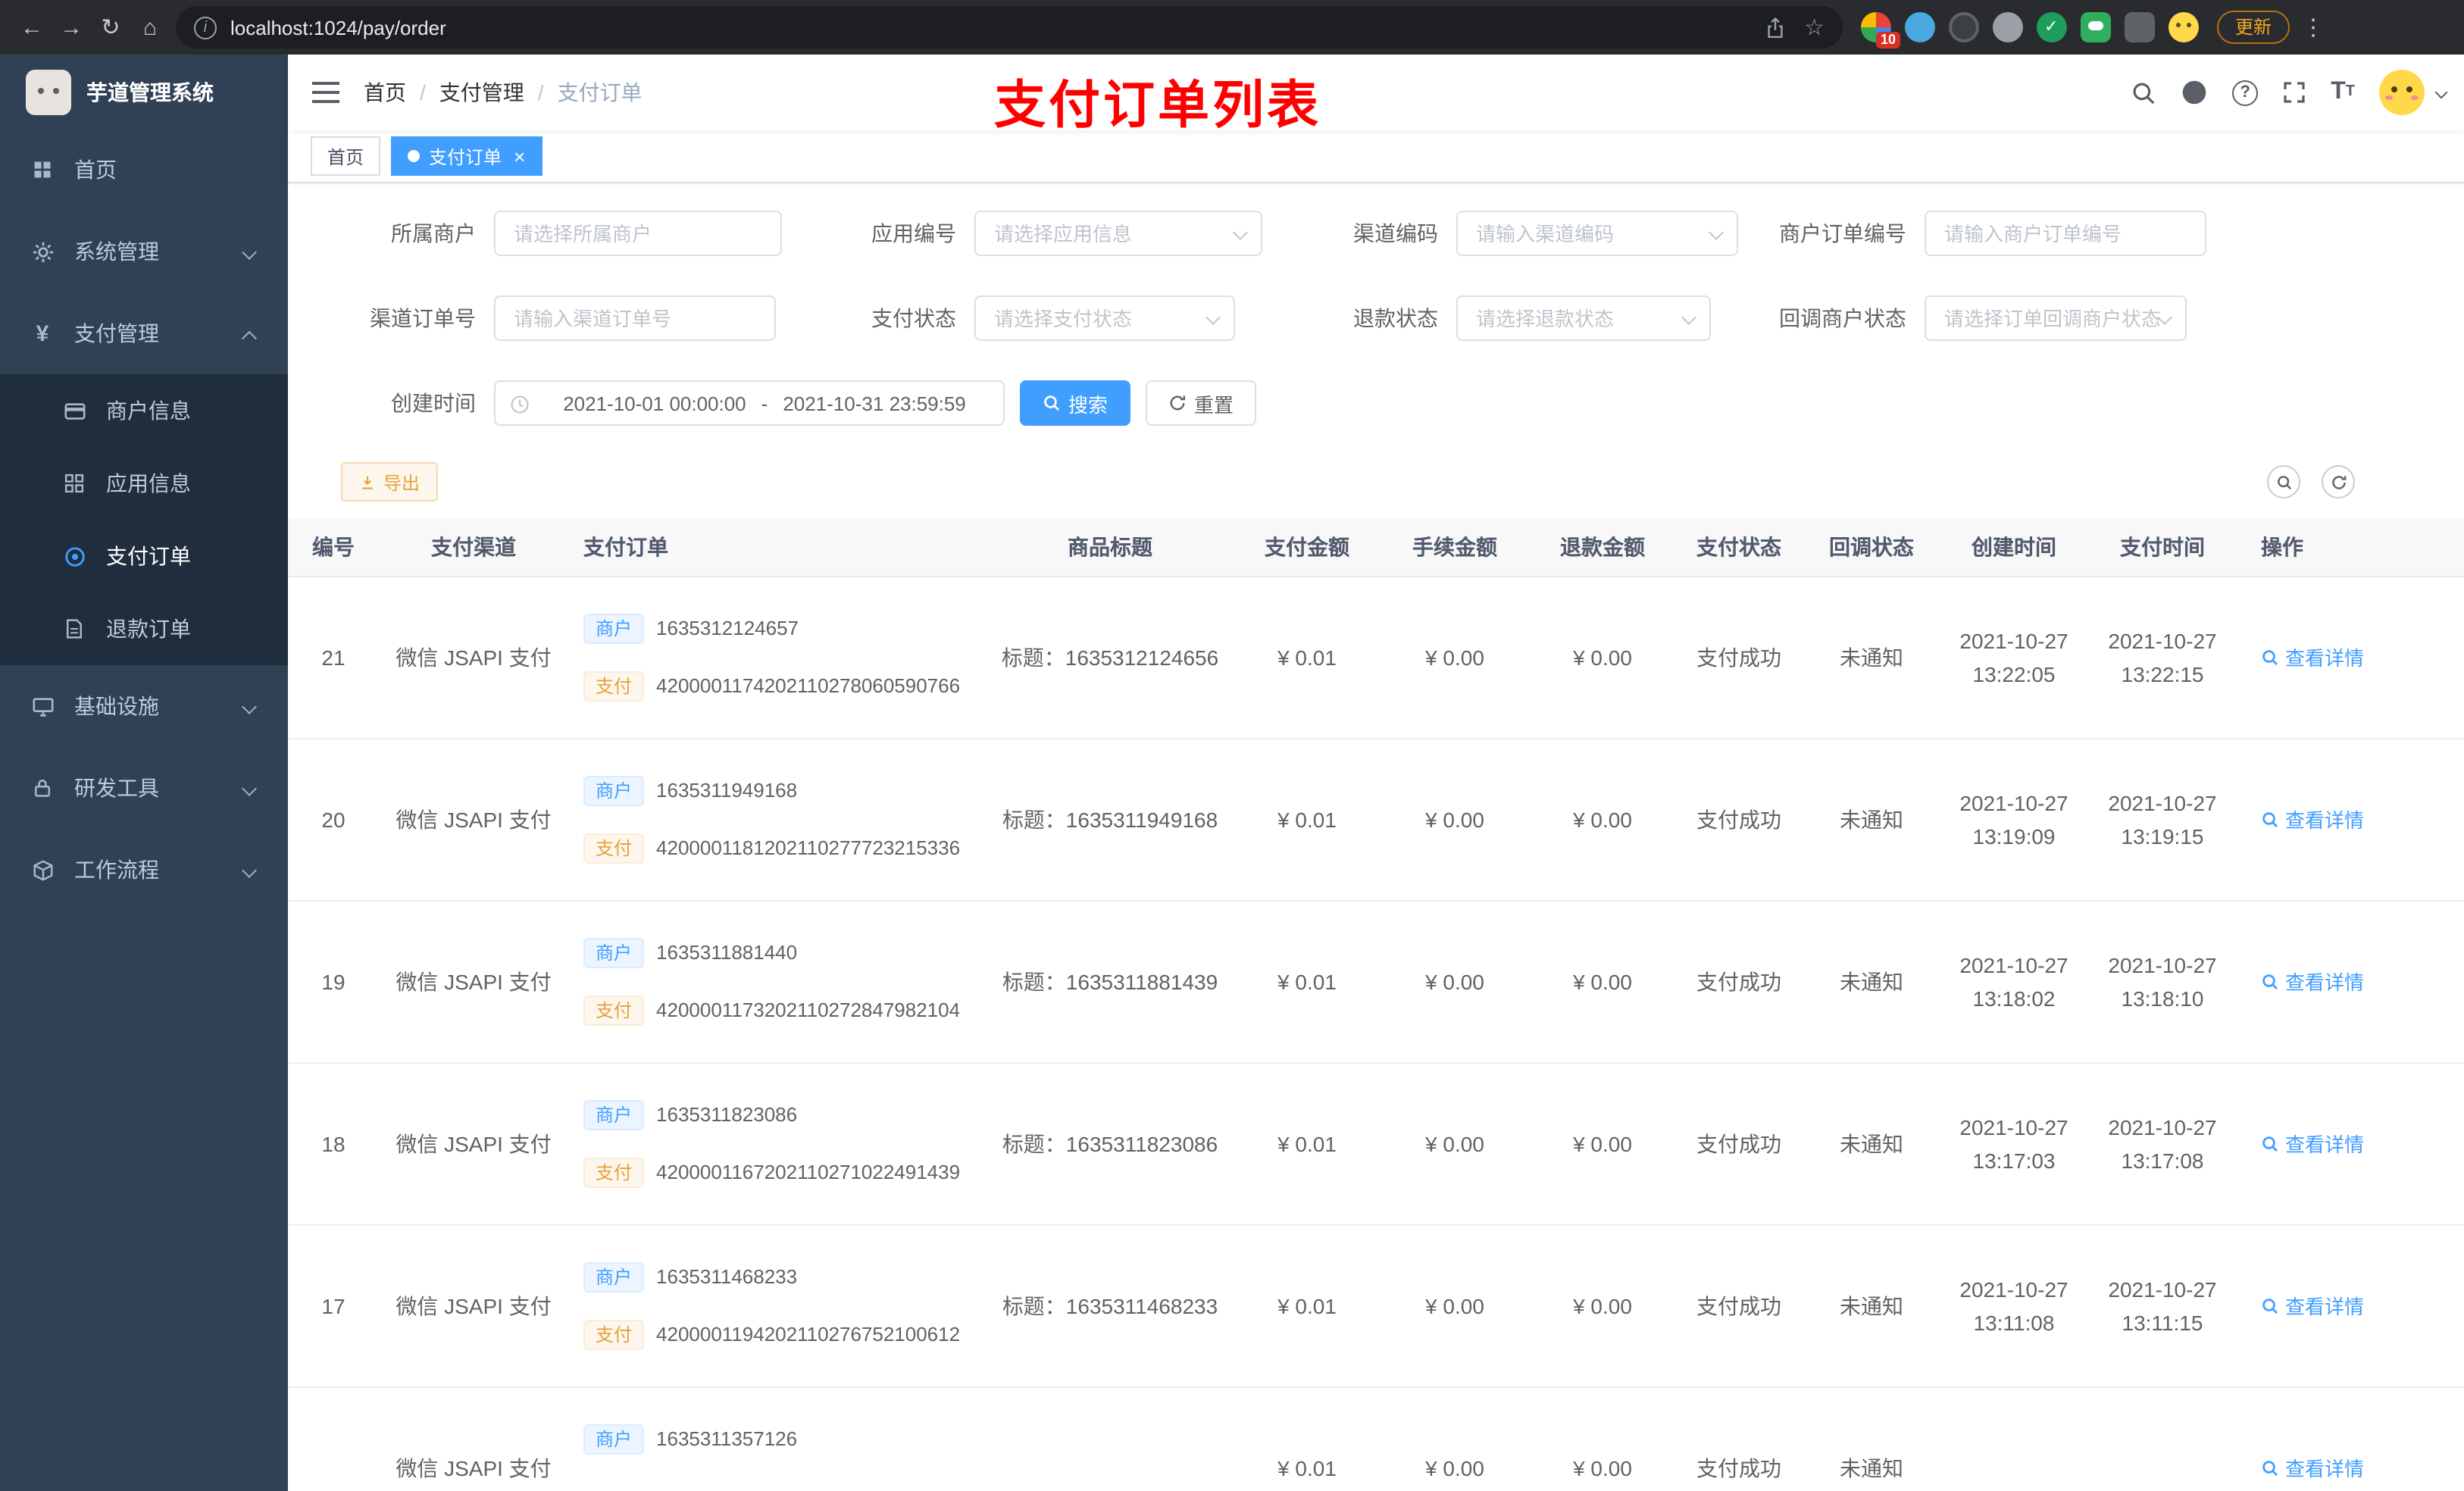 The height and width of the screenshot is (1491, 2464). I want to click on home-icon: ⌂, so click(150, 27).